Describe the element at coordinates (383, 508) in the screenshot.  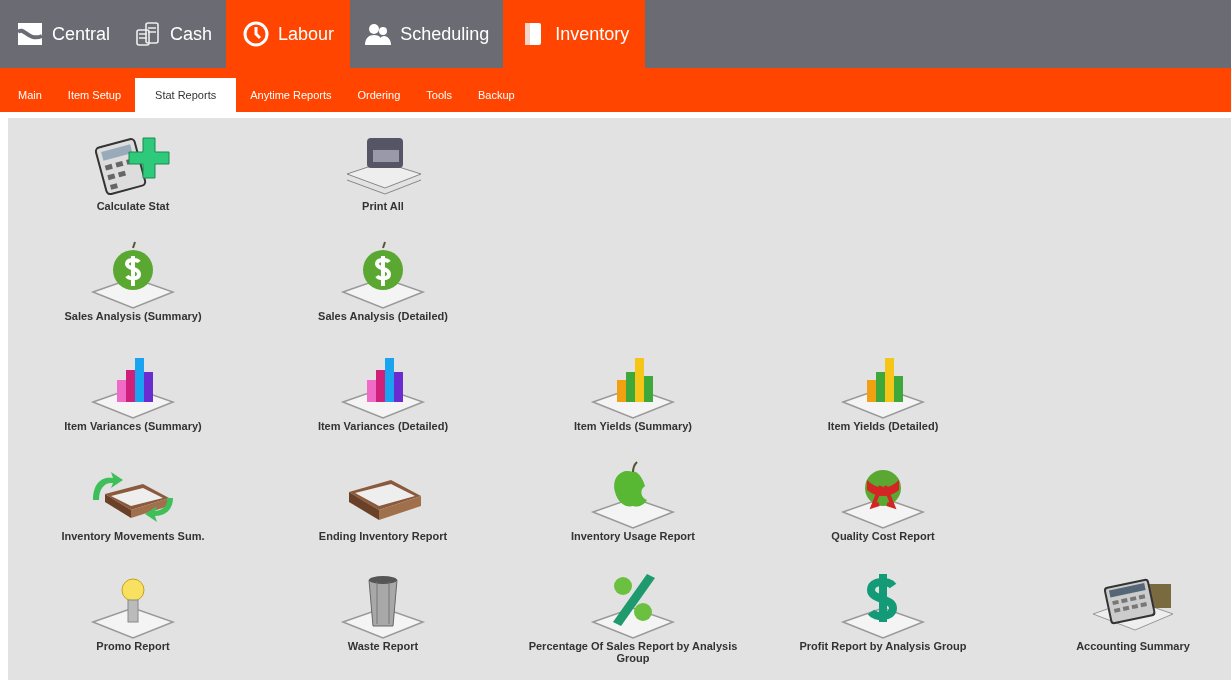
I see `report-button: Ending Inventory Report` at that location.